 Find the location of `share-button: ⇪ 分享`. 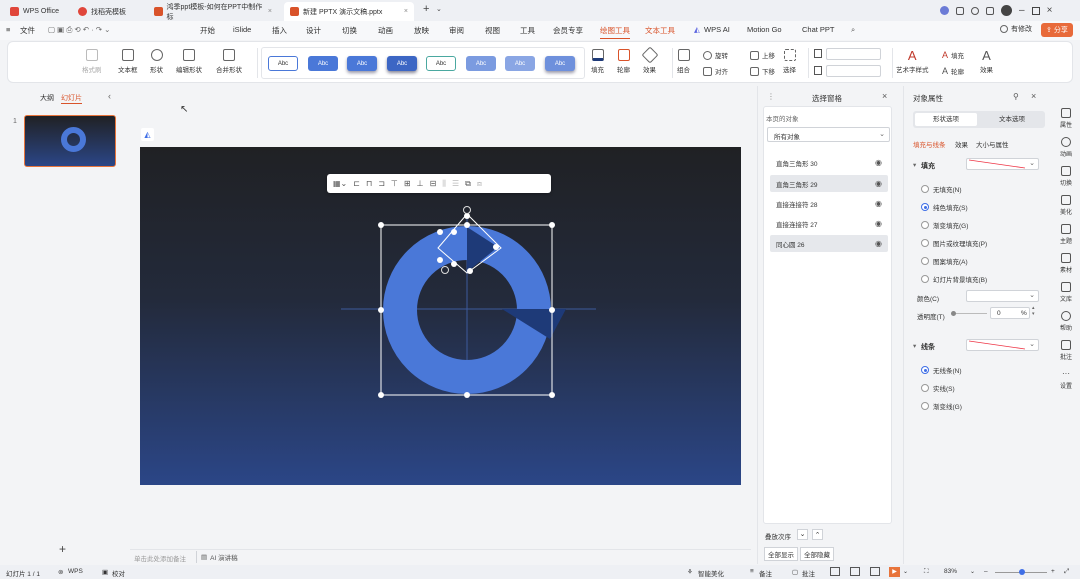

share-button: ⇪ 分享 is located at coordinates (1057, 30).